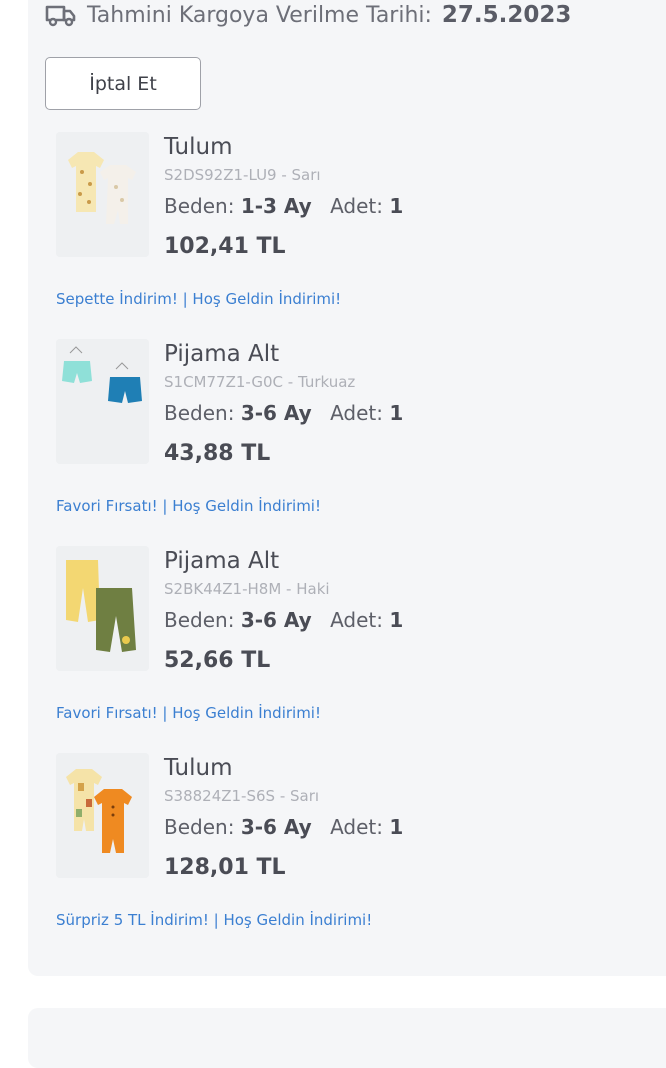 This screenshot has width=666, height=1068. I want to click on product-price: 43,88 TL, so click(217, 453).